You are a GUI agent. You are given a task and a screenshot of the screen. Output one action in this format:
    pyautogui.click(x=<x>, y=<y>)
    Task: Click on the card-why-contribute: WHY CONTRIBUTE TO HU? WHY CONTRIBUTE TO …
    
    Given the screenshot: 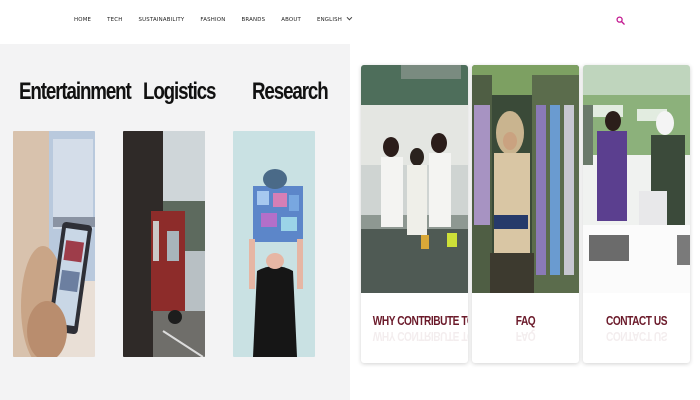 What is the action you would take?
    pyautogui.click(x=414, y=214)
    